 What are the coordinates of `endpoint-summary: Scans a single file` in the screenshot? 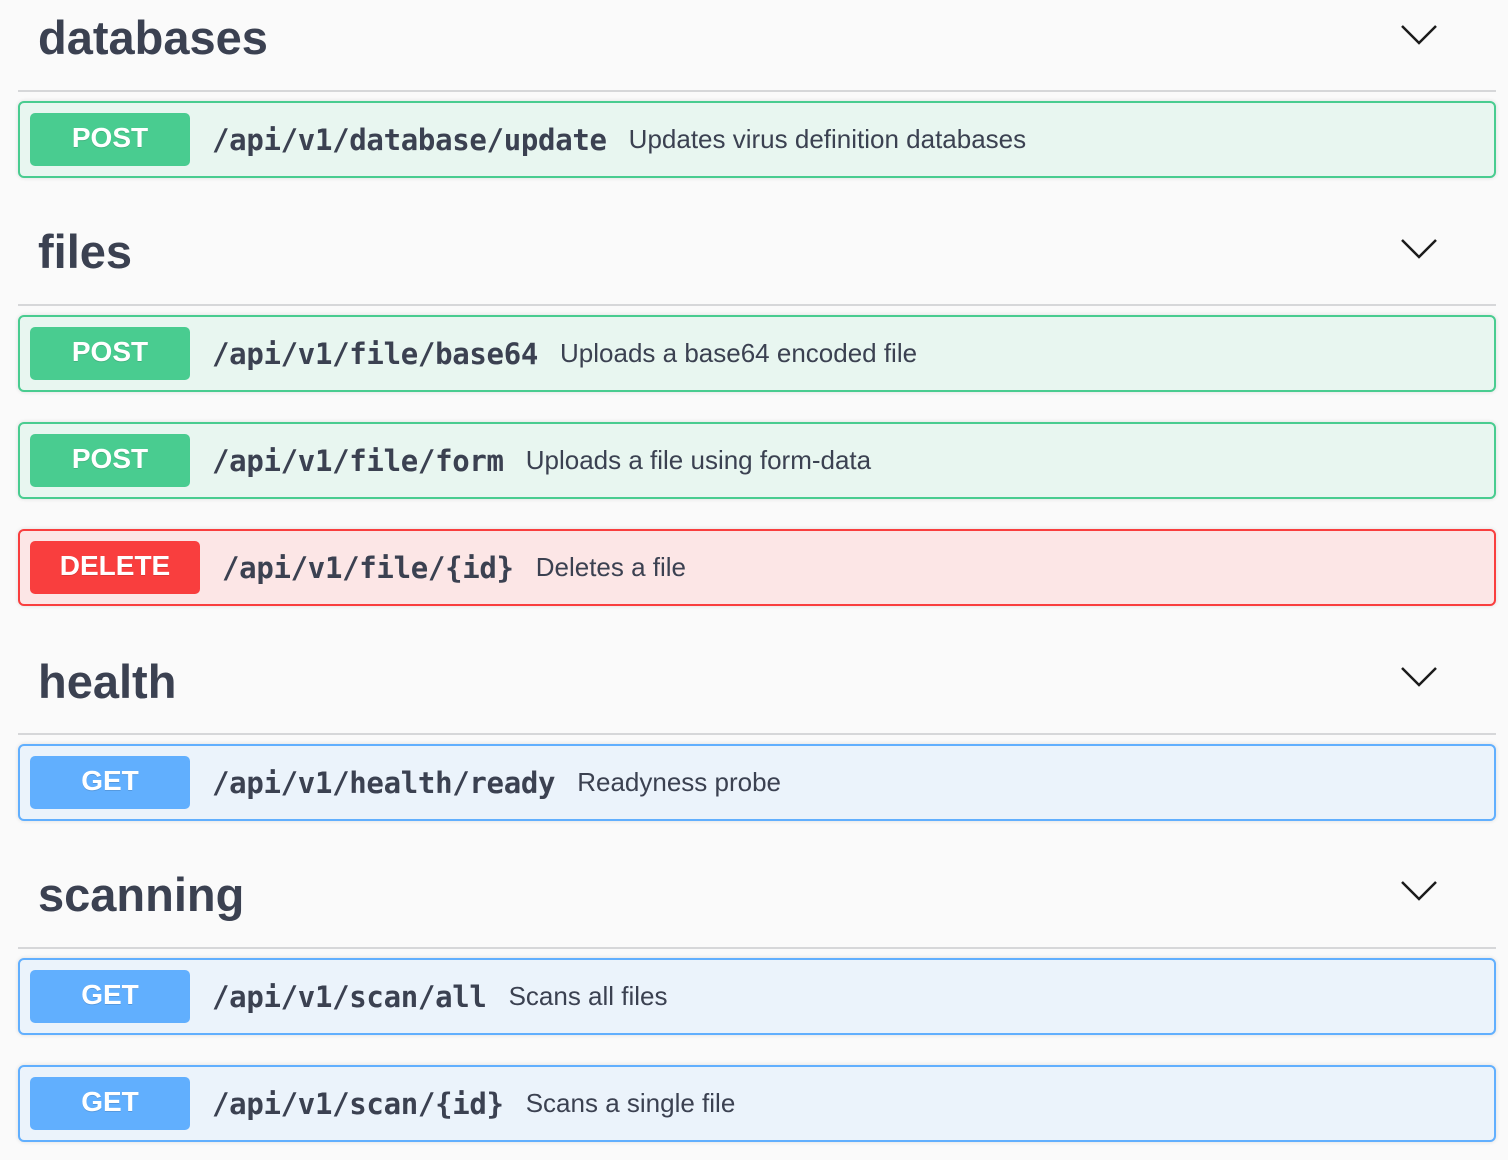 It's located at (630, 1103).